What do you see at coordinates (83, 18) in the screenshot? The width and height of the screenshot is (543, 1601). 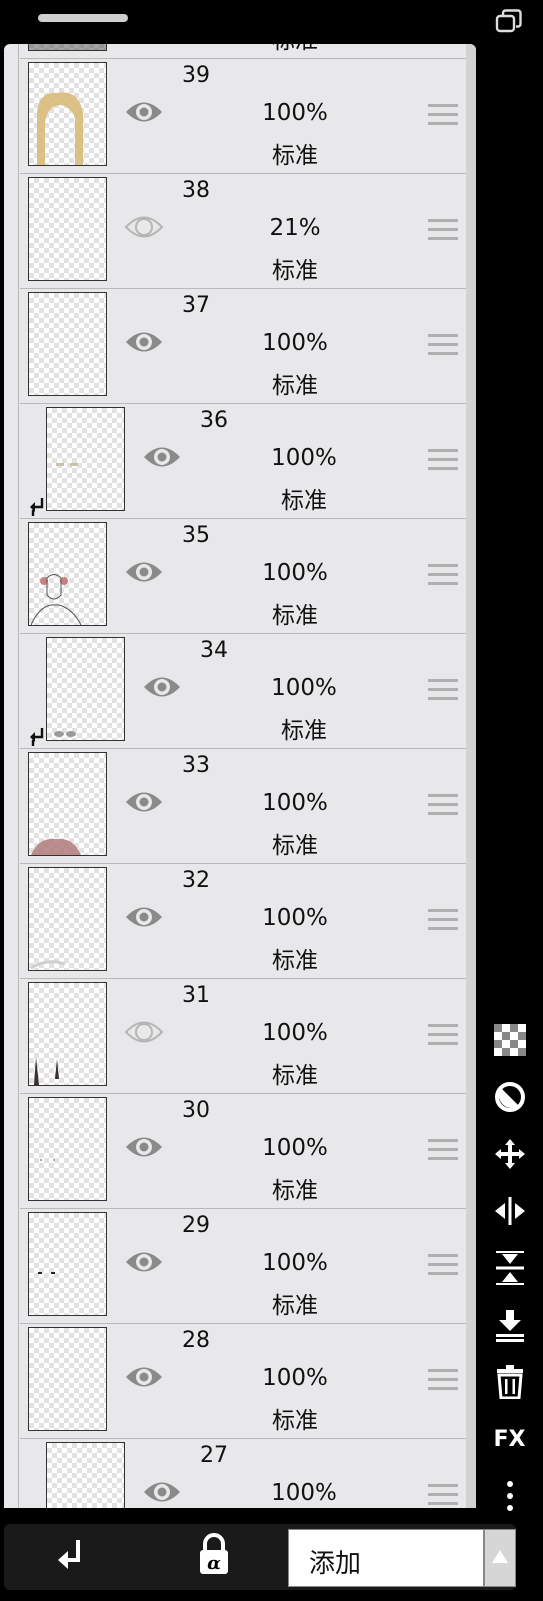 I see `drag-handle` at bounding box center [83, 18].